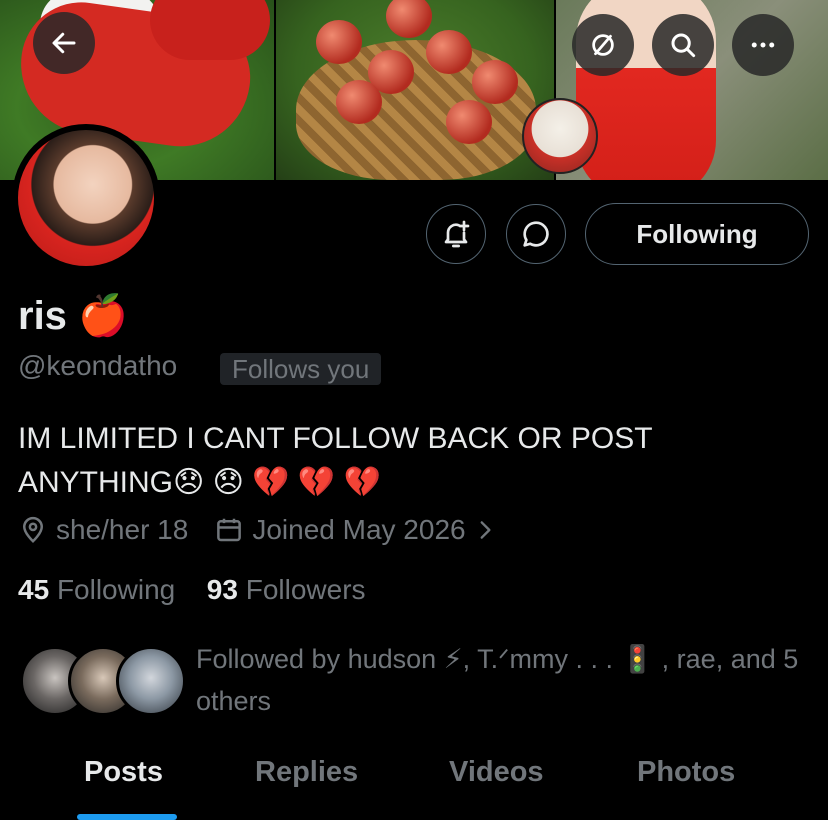 This screenshot has width=828, height=820. I want to click on avatar, so click(151, 681).